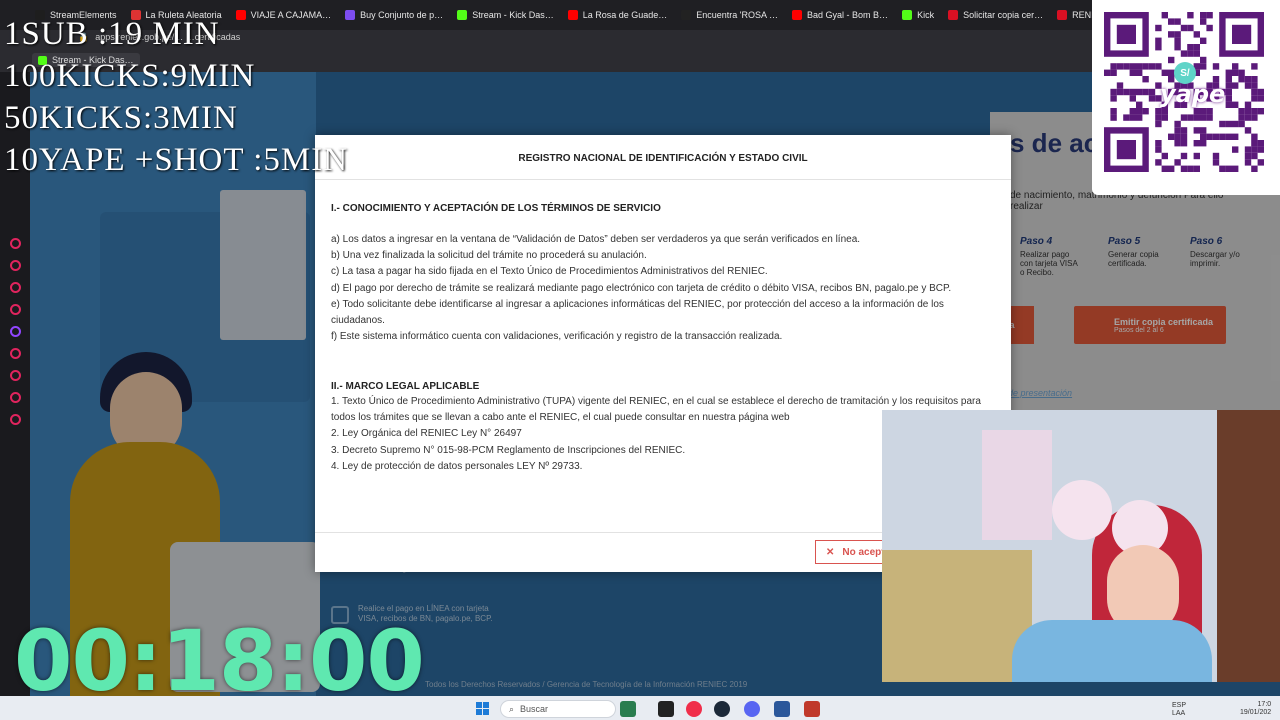  I want to click on bookmark-item: Kick, so click(918, 15).